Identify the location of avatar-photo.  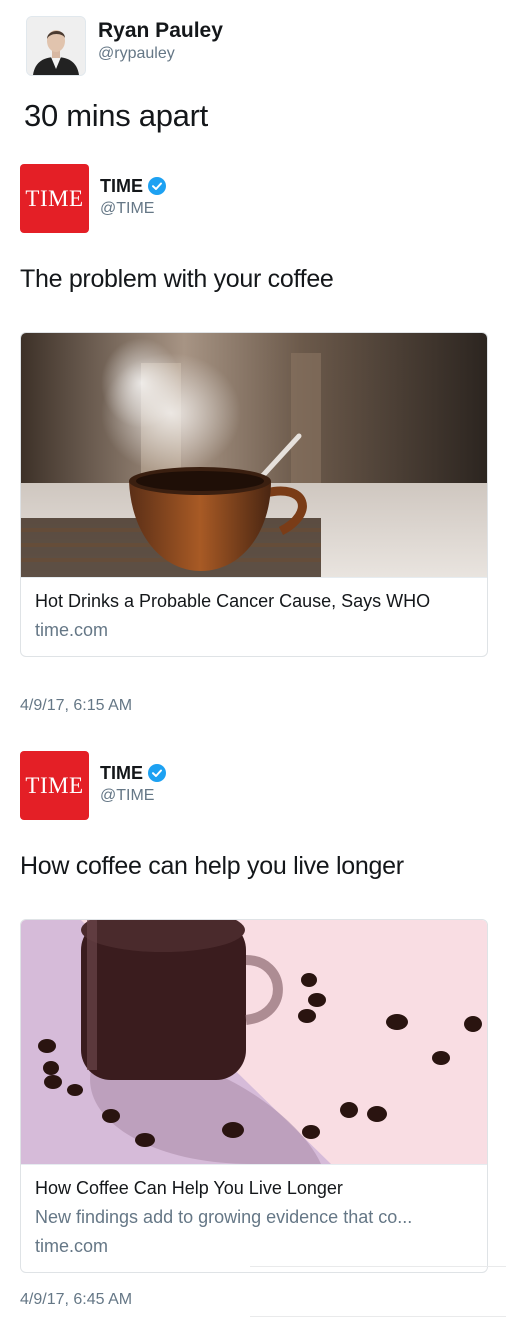
(56, 46).